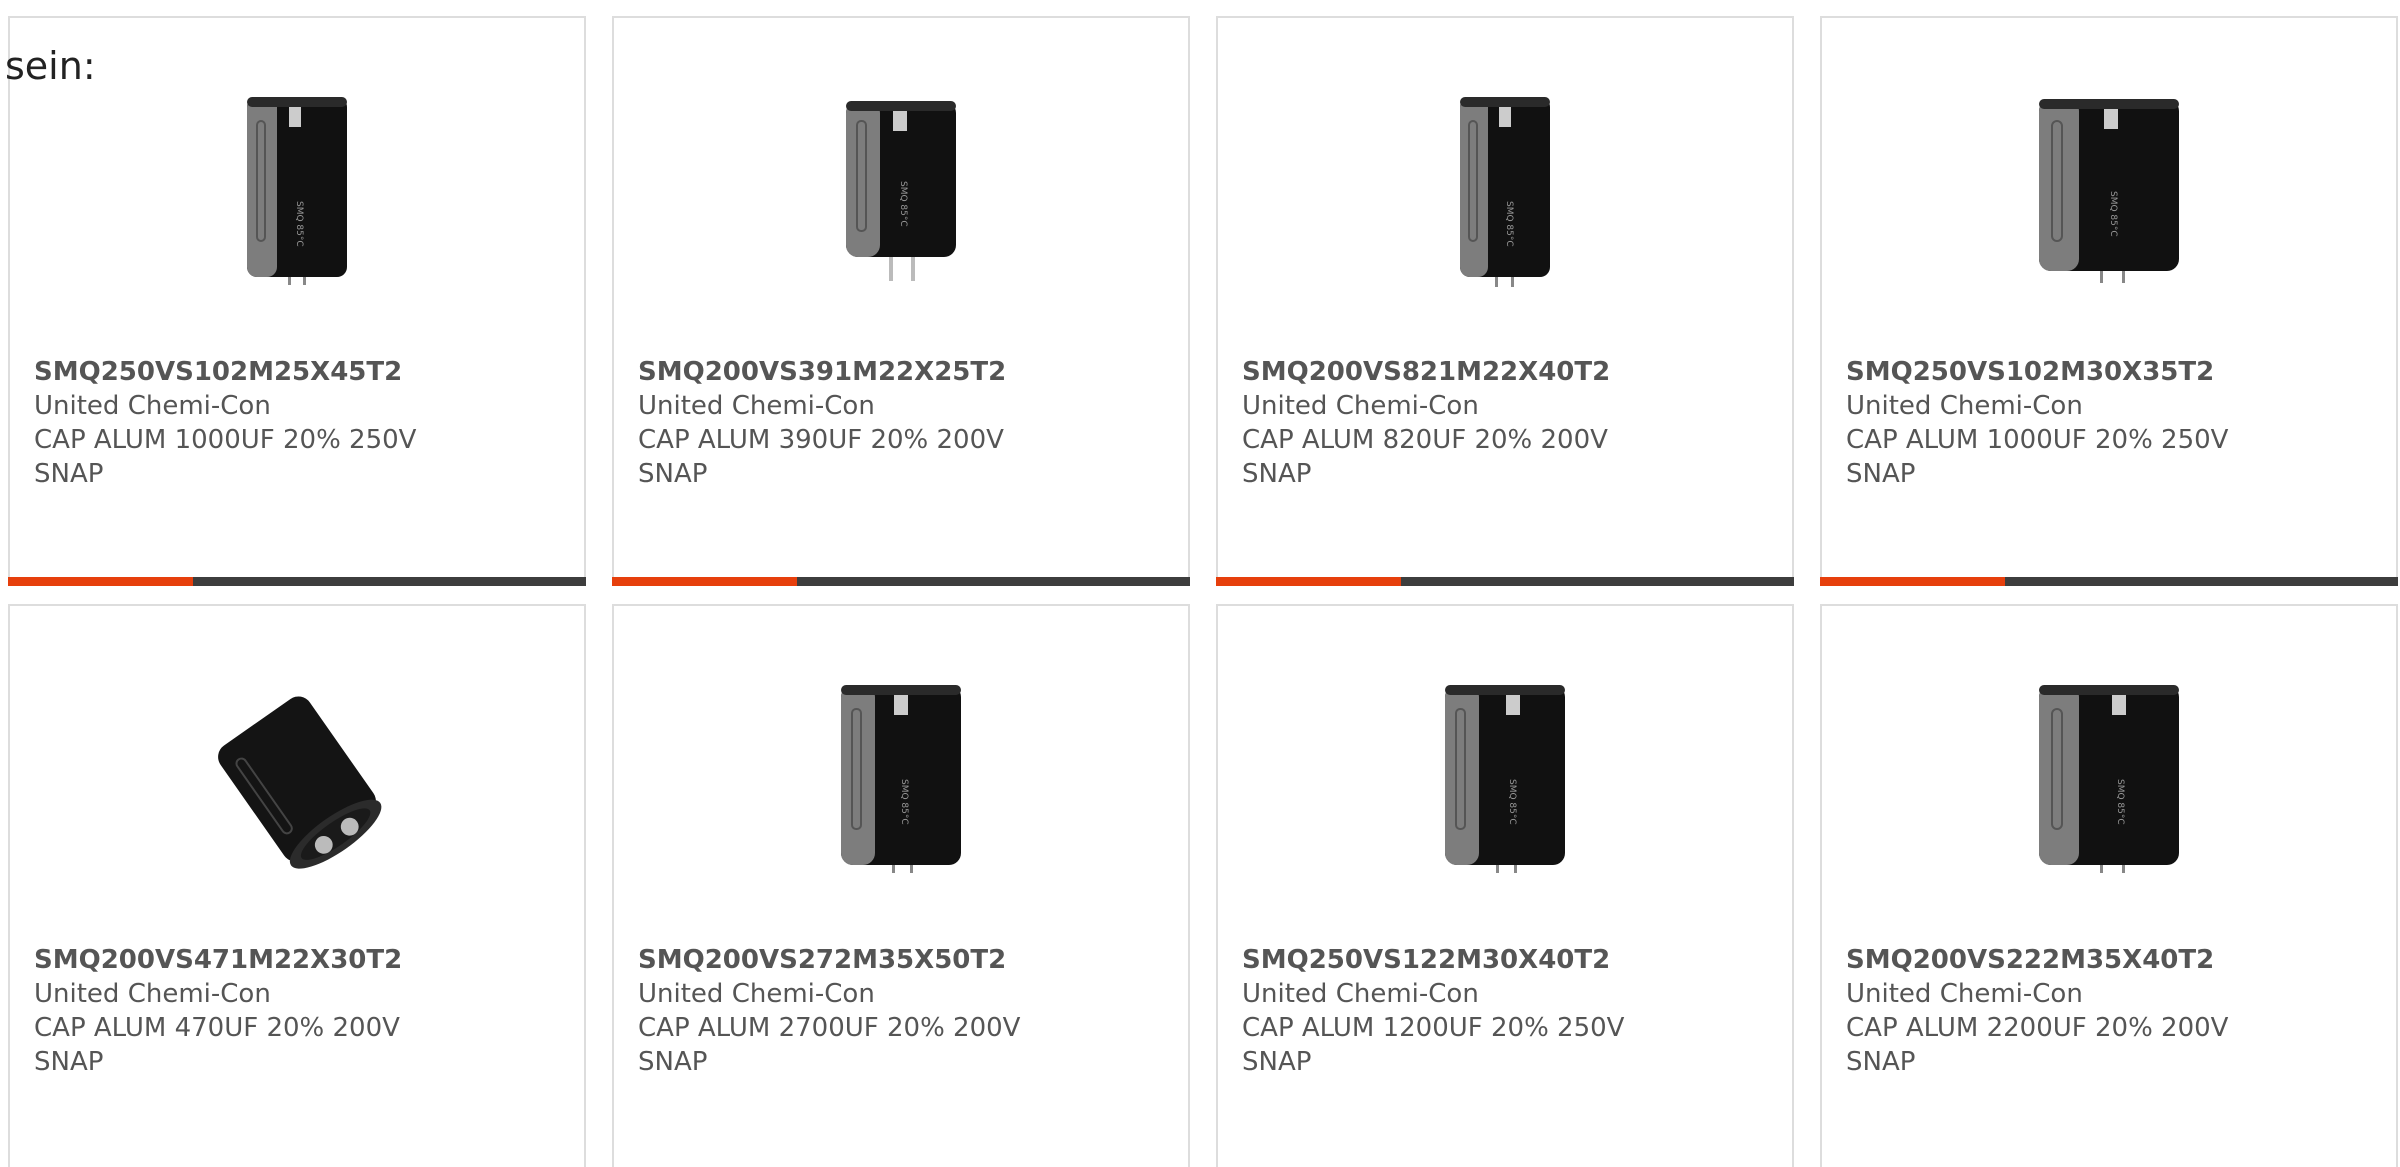 The height and width of the screenshot is (1167, 2400). I want to click on part-number-link: SMQ200VS821M22X40T2, so click(1507, 372).